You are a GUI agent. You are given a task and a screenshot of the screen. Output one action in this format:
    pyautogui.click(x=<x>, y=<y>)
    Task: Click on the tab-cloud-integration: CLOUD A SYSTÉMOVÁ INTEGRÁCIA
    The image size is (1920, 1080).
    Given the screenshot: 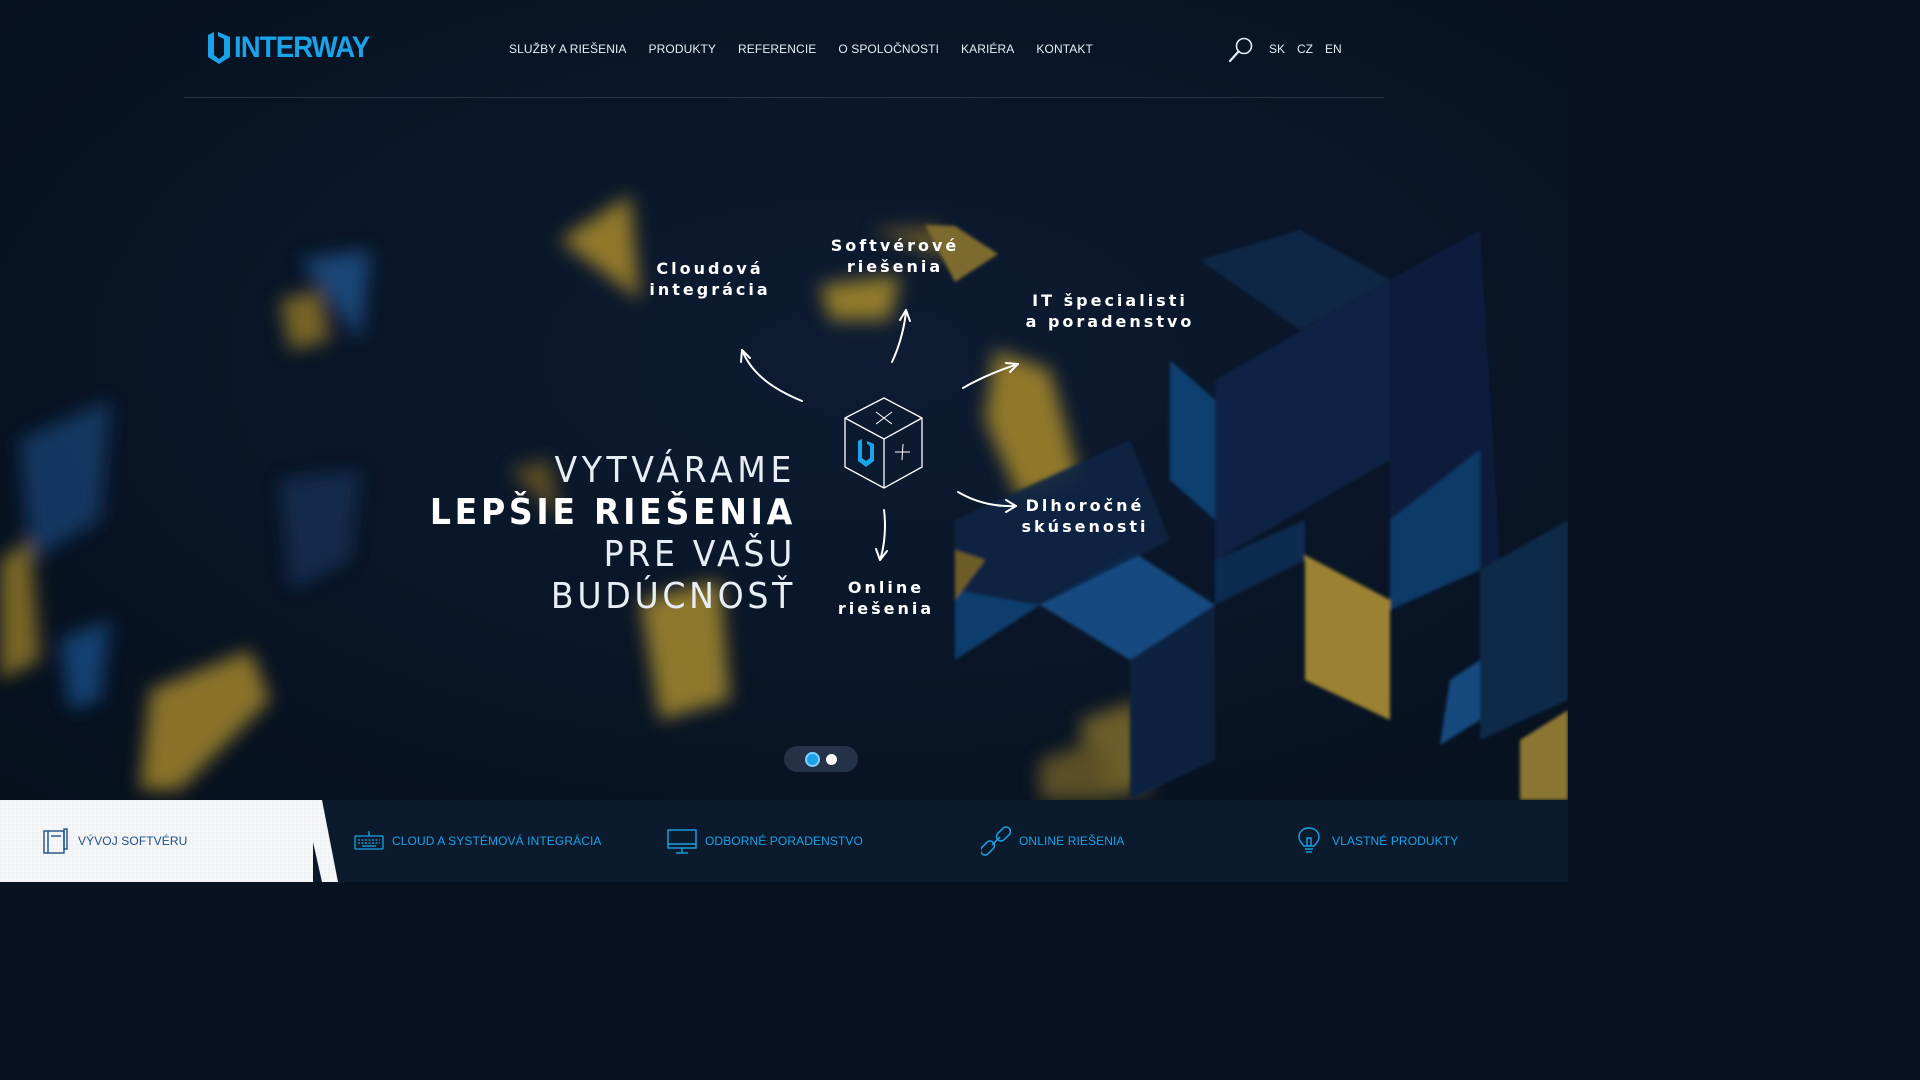 What is the action you would take?
    pyautogui.click(x=478, y=841)
    